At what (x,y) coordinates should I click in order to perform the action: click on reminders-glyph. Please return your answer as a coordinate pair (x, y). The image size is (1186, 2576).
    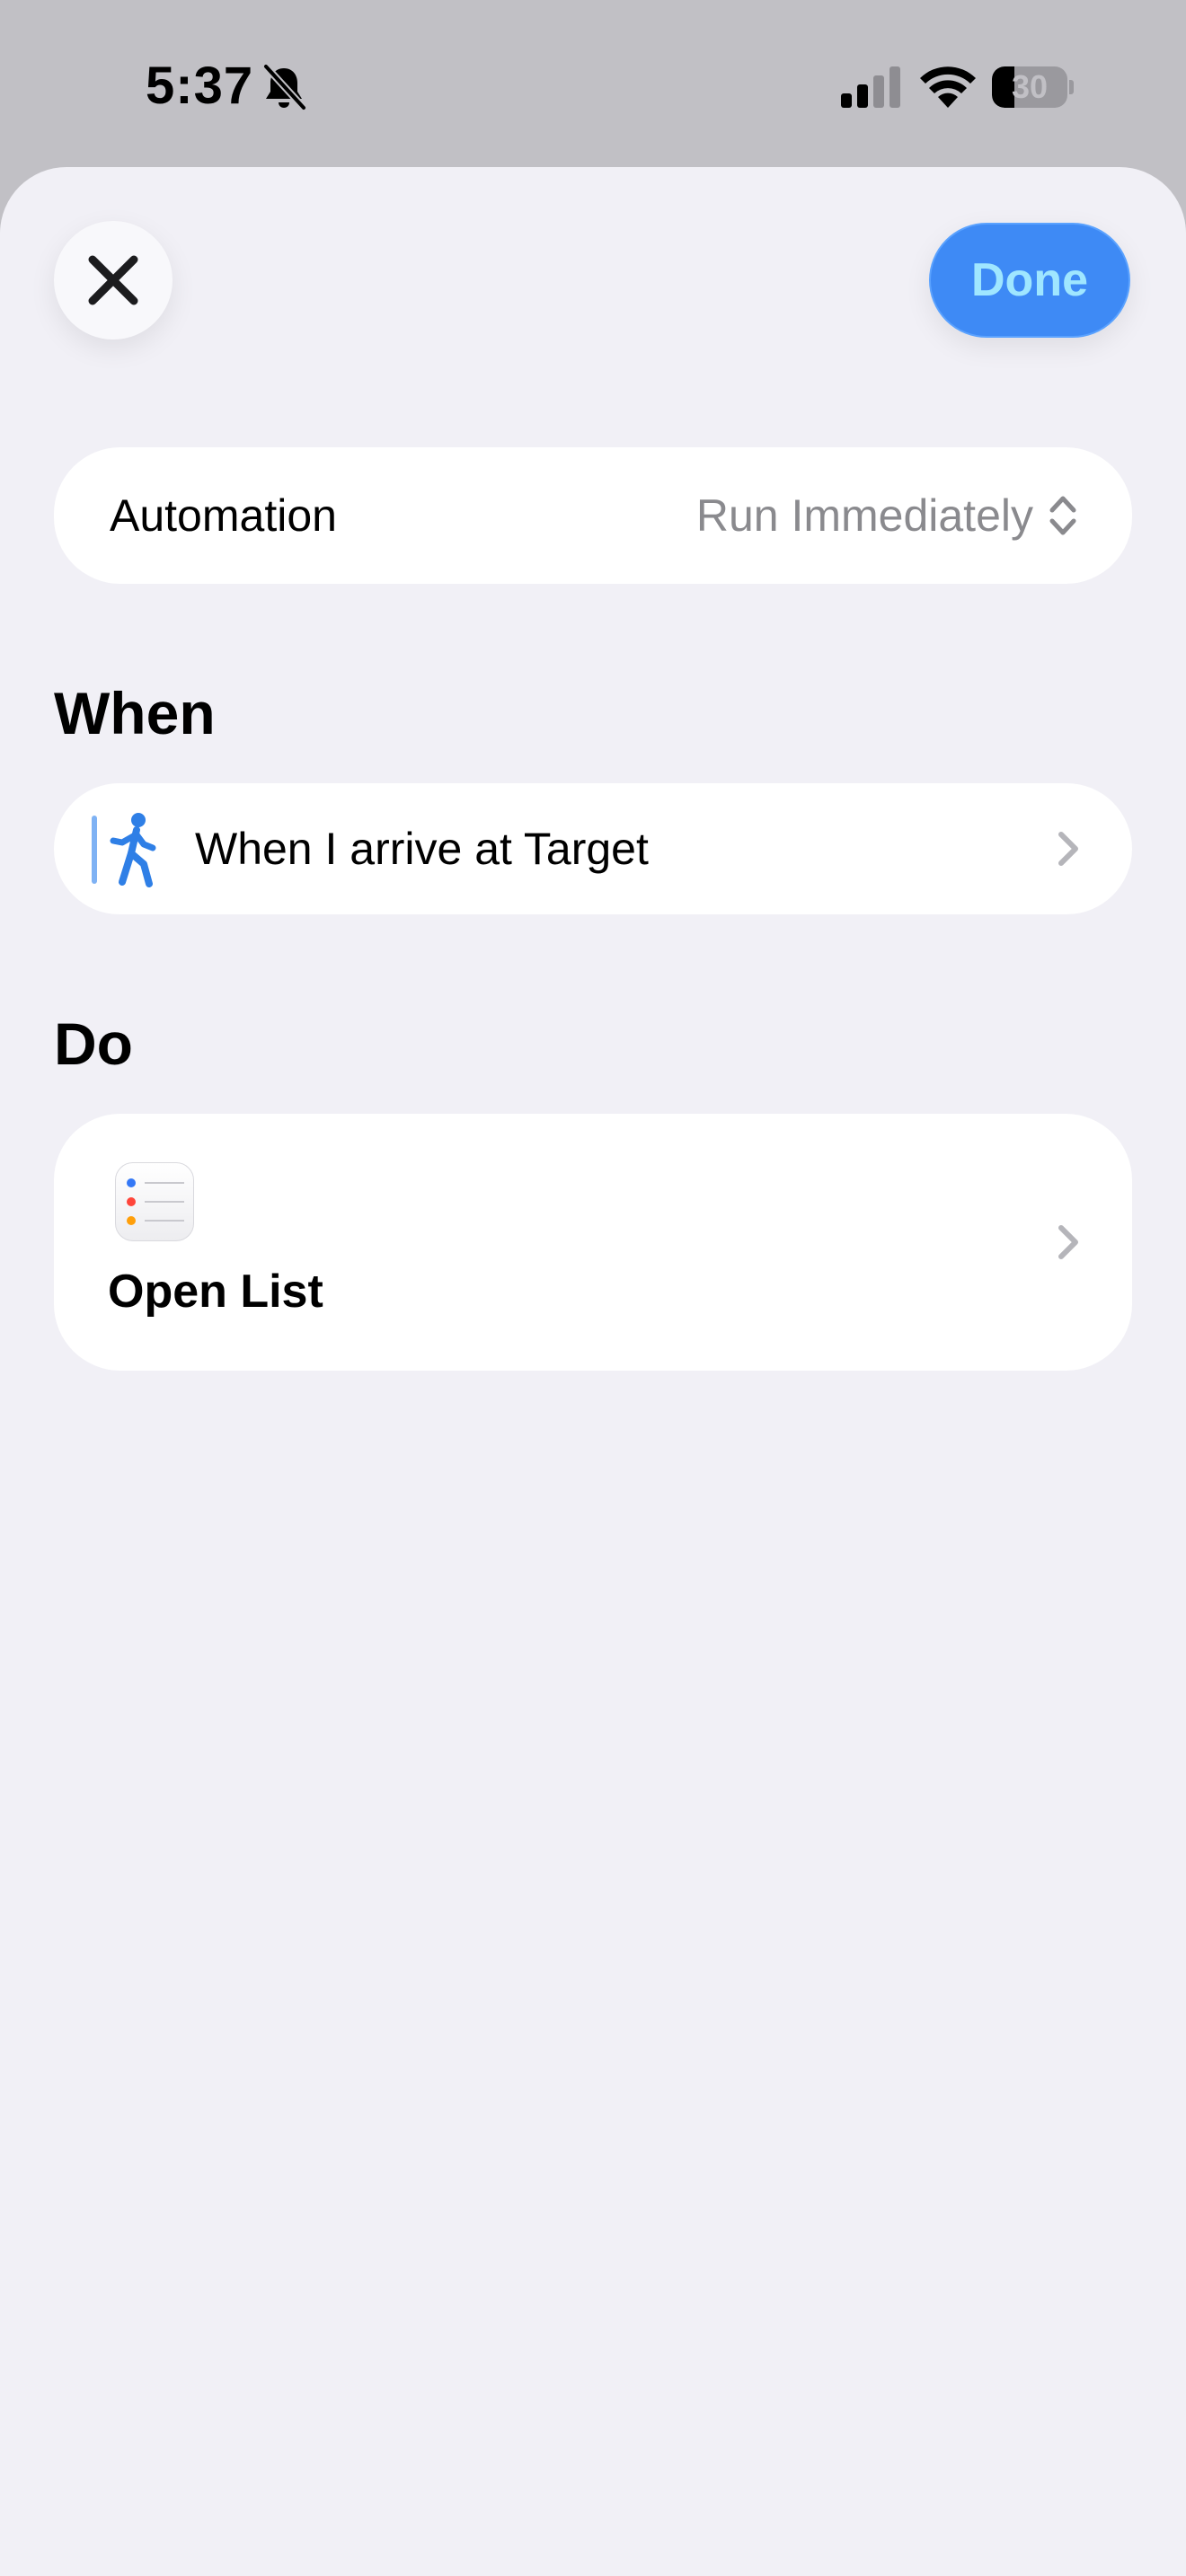
    Looking at the image, I should click on (155, 1201).